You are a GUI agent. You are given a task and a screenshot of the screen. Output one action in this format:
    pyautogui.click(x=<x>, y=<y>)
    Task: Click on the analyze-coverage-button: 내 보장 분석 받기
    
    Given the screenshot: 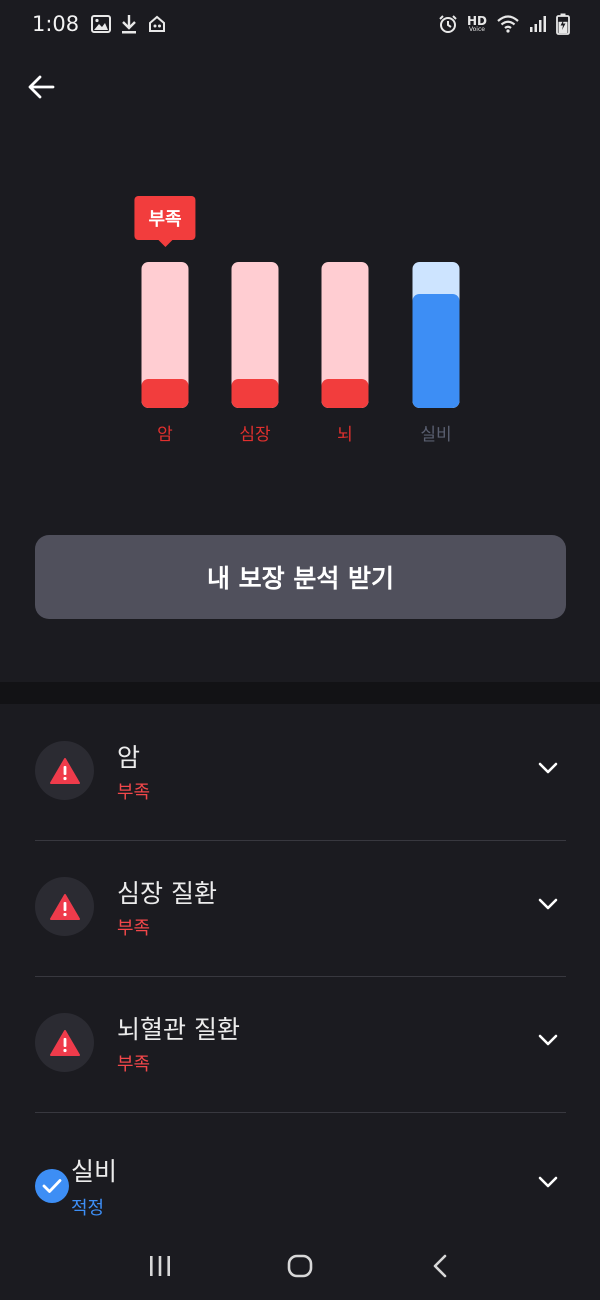 What is the action you would take?
    pyautogui.click(x=300, y=577)
    